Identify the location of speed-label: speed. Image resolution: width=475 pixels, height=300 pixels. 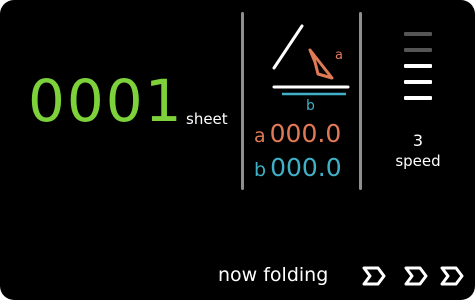
(418, 161).